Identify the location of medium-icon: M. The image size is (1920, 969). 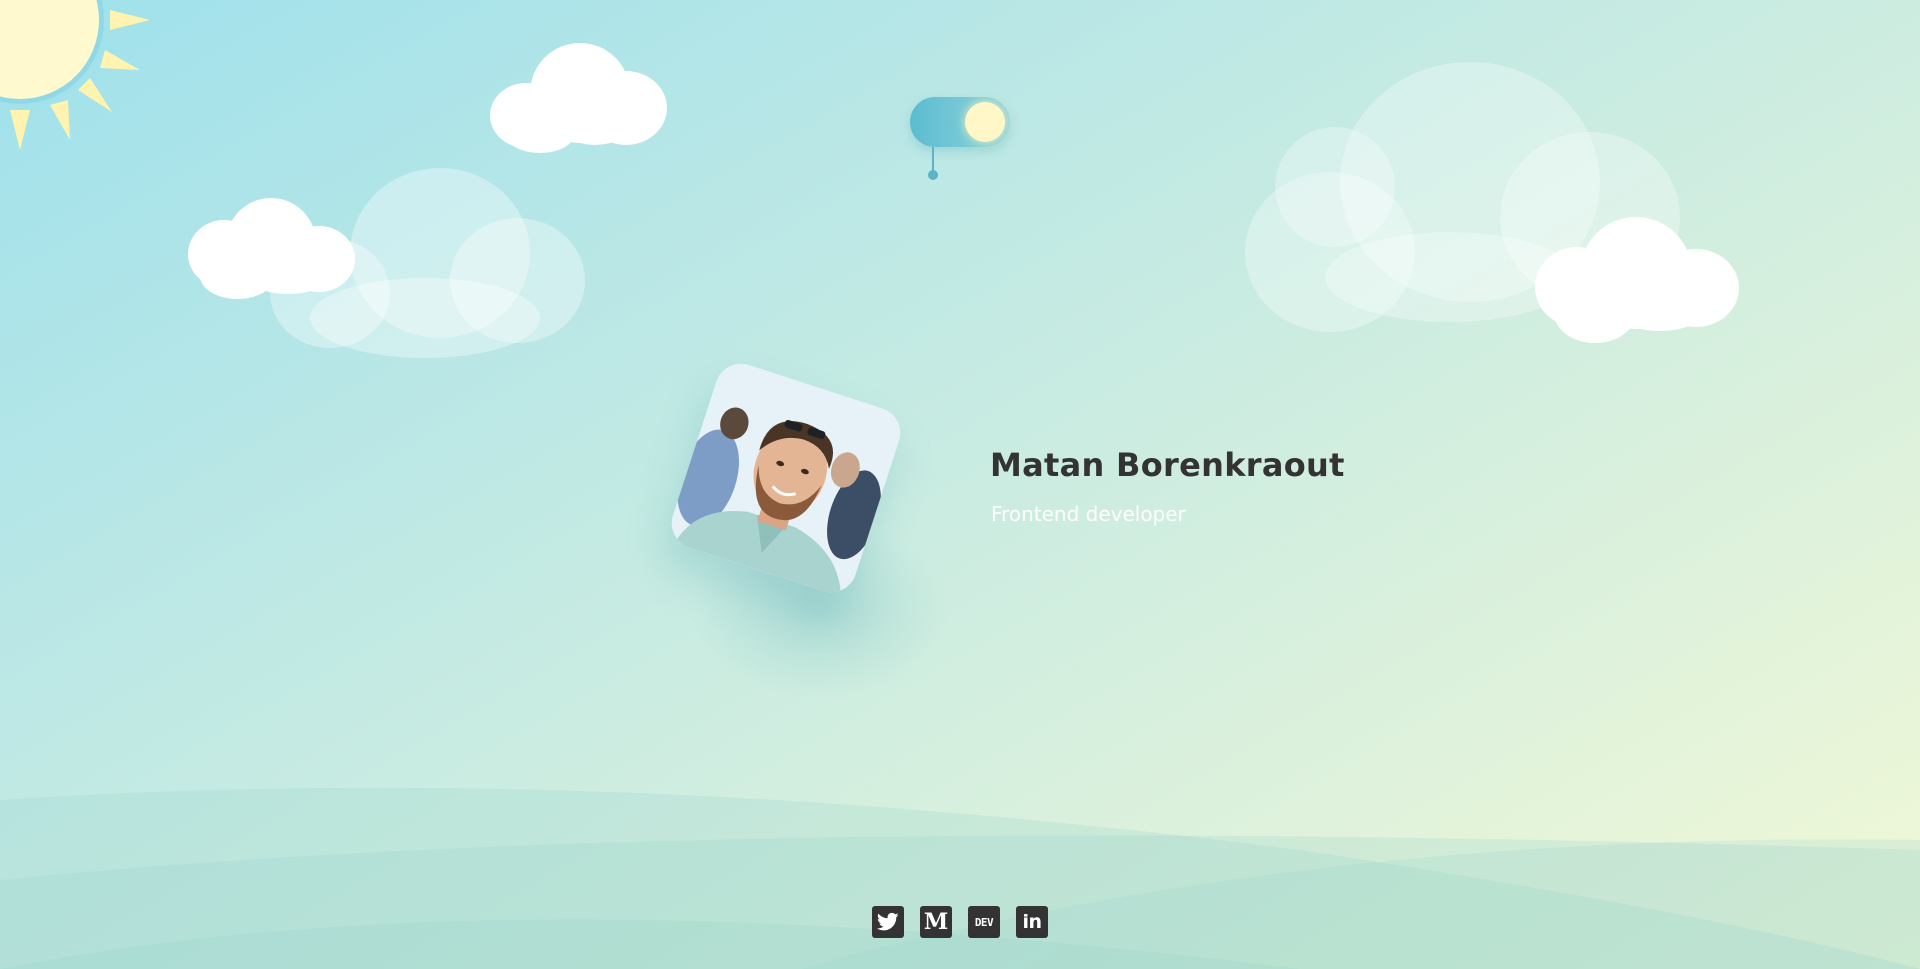
(936, 922).